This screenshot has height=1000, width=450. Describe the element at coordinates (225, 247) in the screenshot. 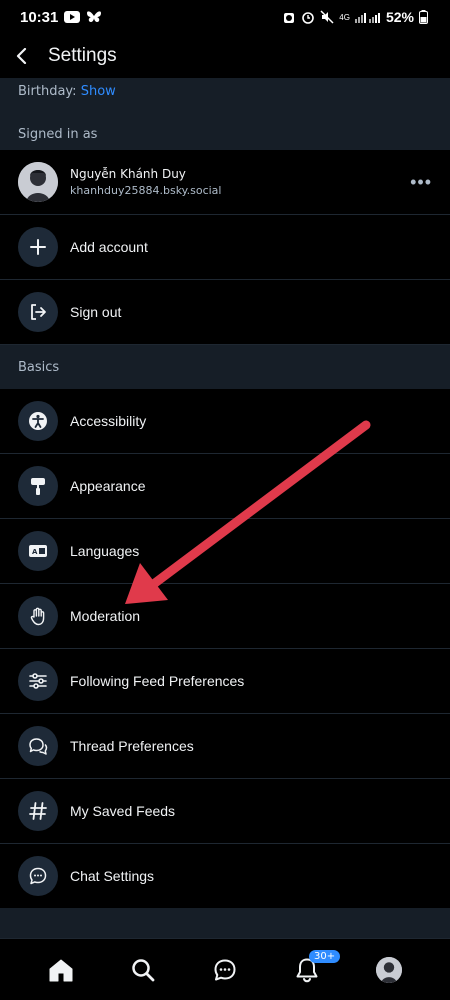

I see `add-account-row: Add account` at that location.